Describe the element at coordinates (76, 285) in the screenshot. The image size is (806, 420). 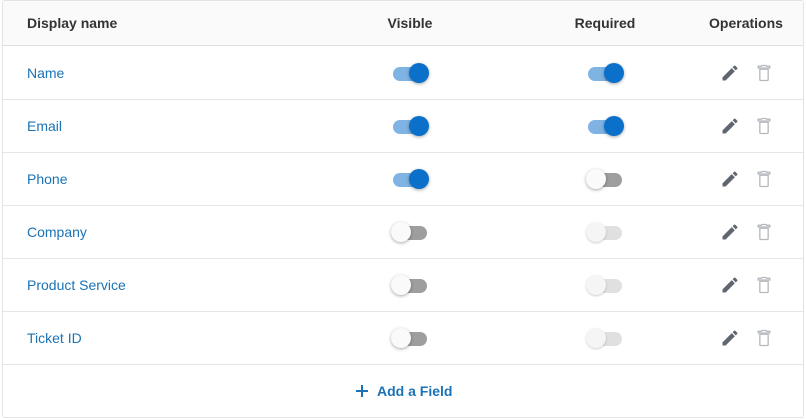
I see `field-display-name: Product Service` at that location.